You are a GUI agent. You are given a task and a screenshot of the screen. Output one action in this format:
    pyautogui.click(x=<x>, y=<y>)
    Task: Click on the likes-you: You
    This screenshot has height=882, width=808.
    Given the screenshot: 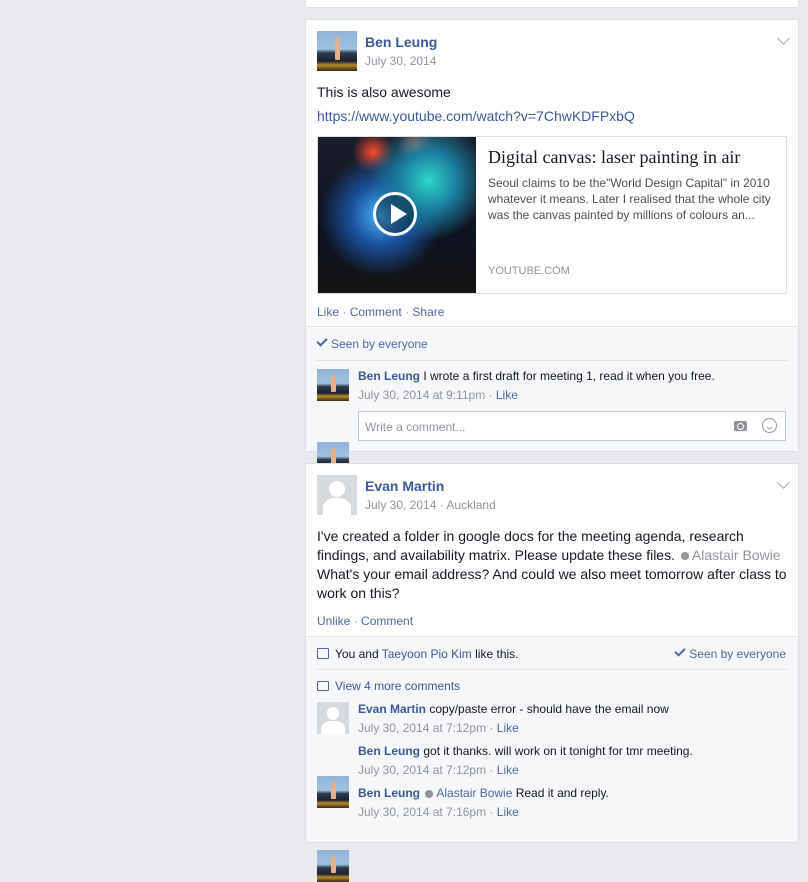 What is the action you would take?
    pyautogui.click(x=345, y=654)
    